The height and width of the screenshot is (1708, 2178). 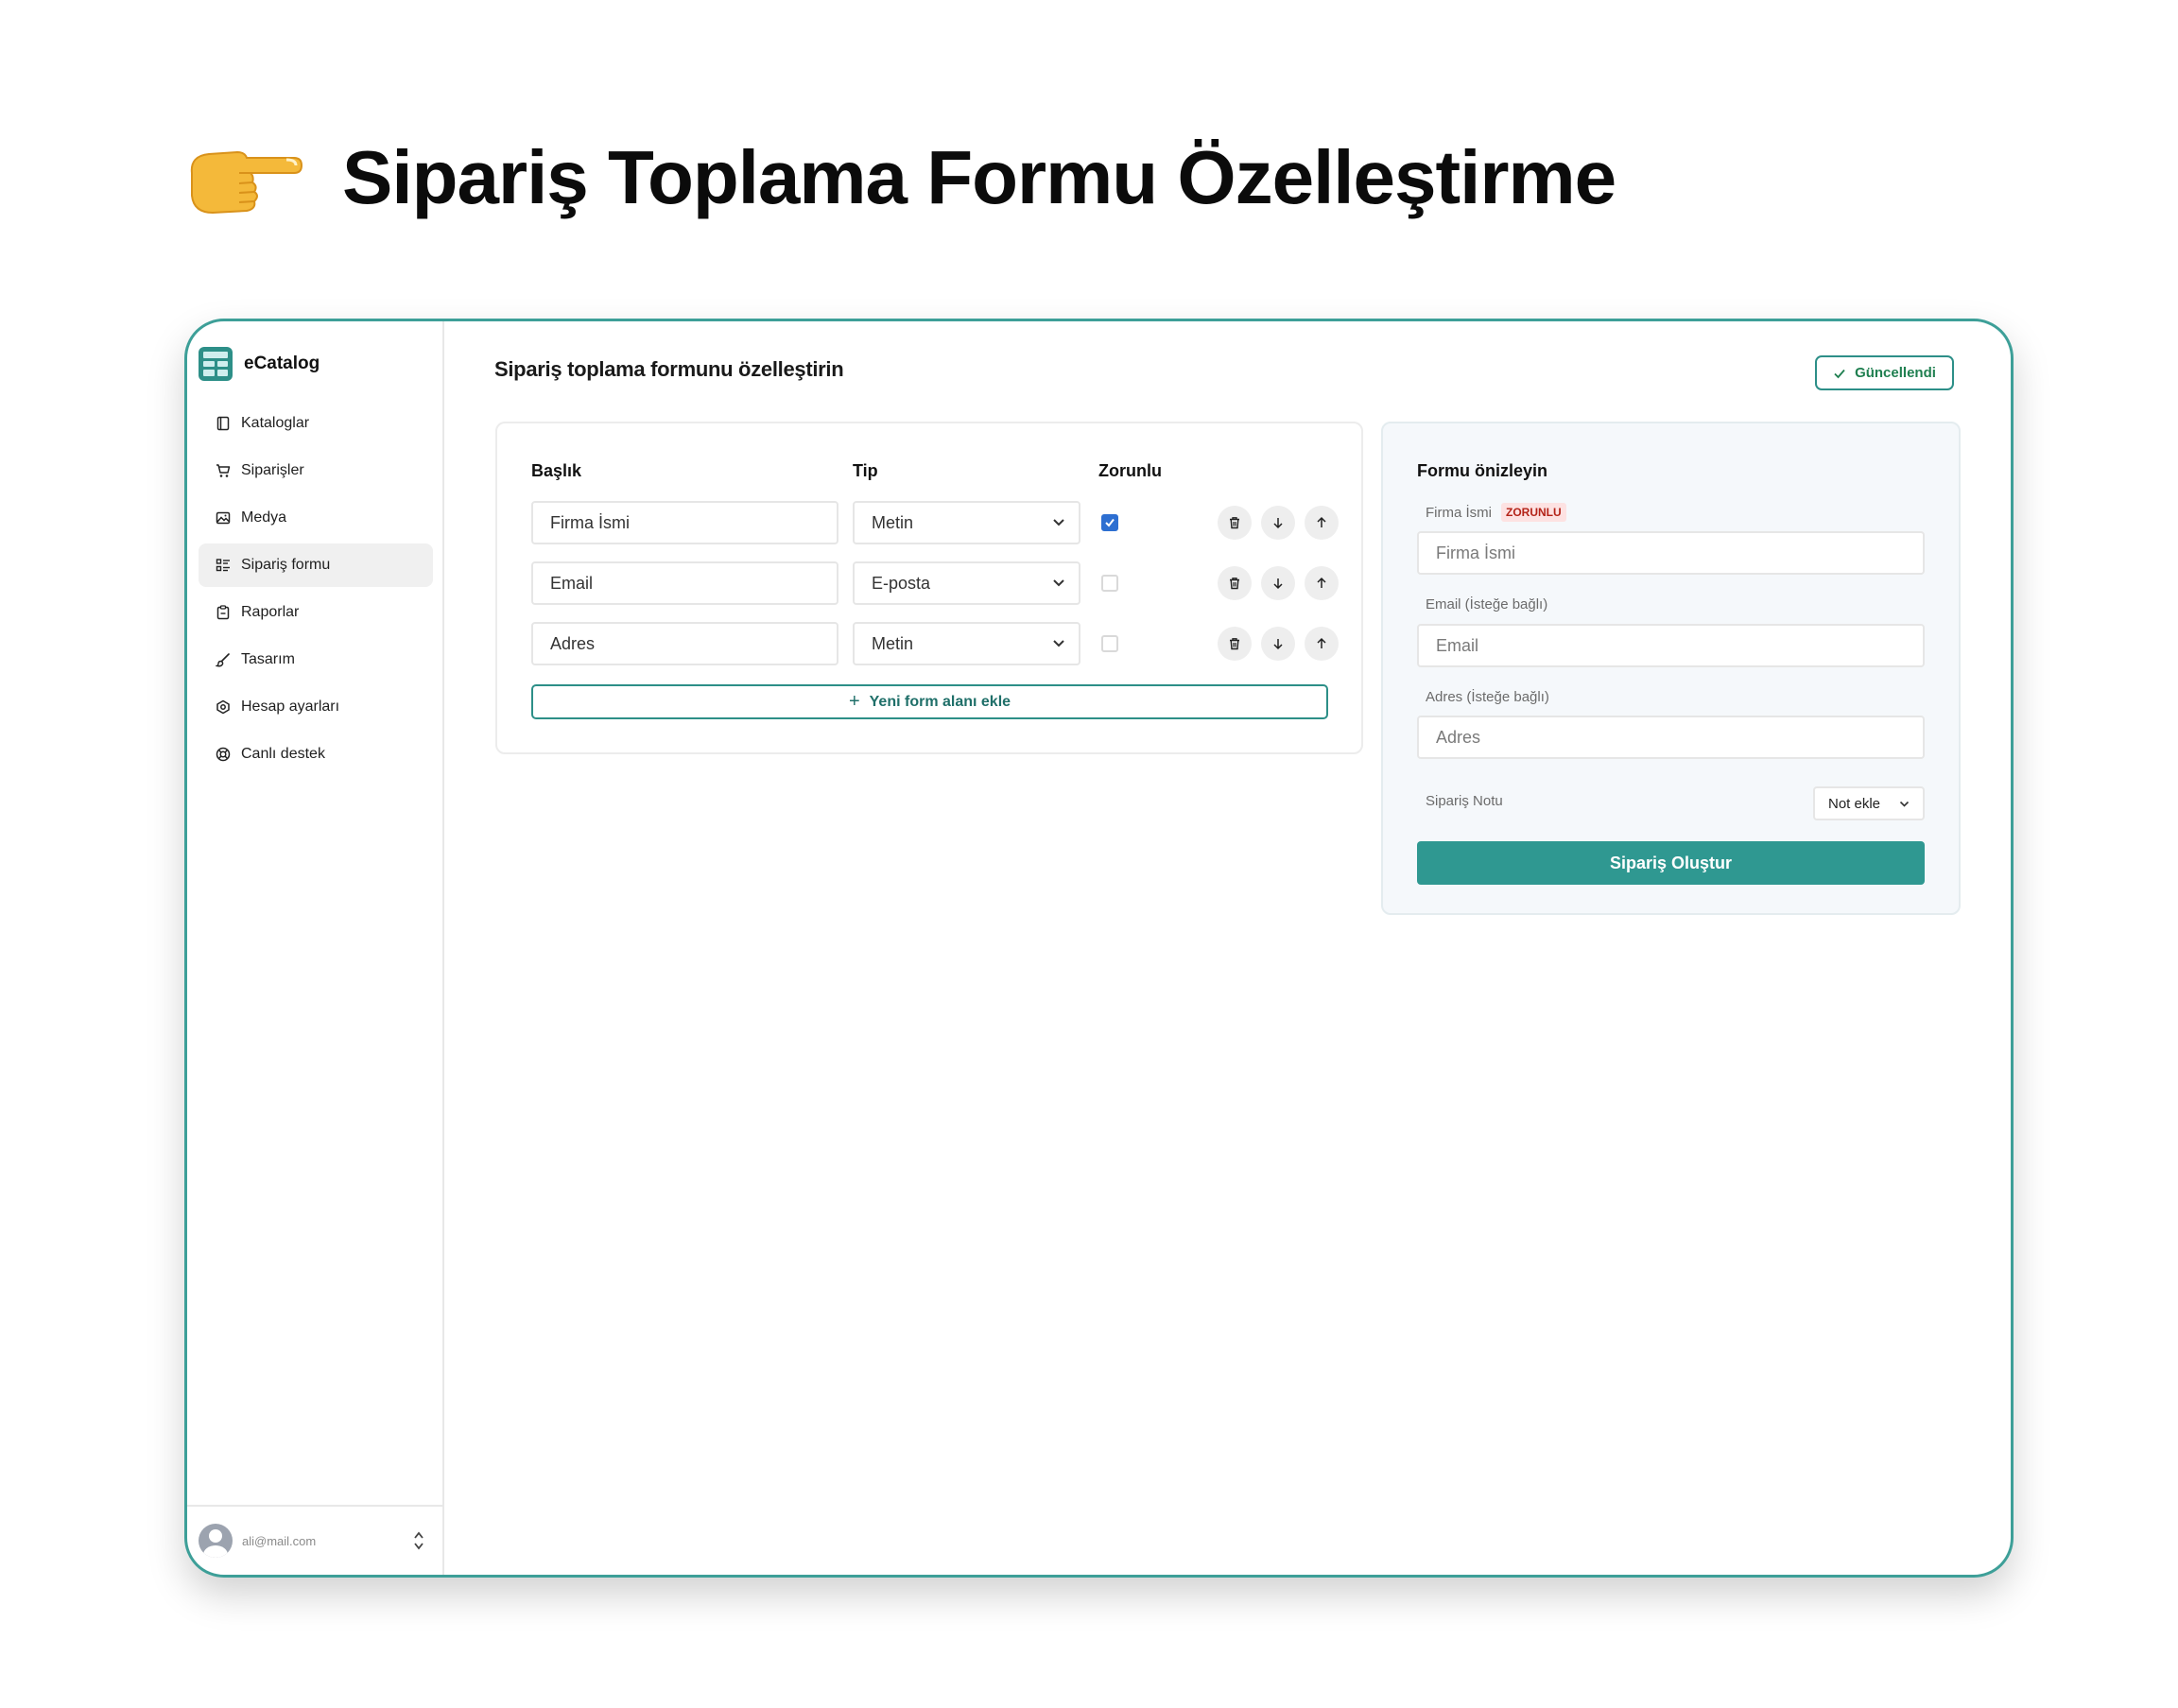 What do you see at coordinates (573, 643) in the screenshot?
I see `field-title-value: Adres` at bounding box center [573, 643].